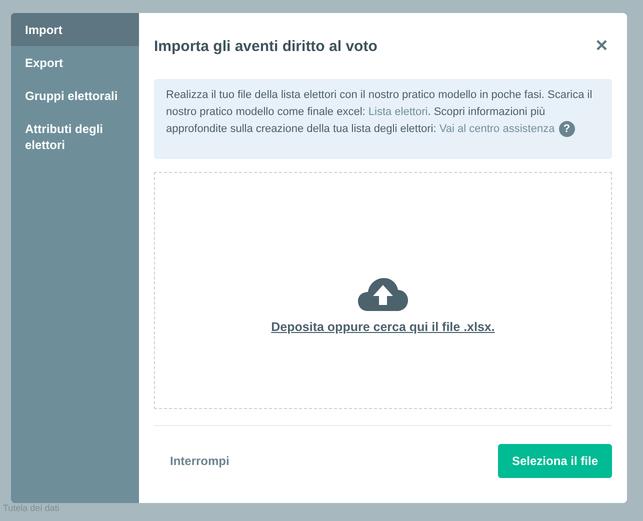 The height and width of the screenshot is (521, 643). Describe the element at coordinates (398, 112) in the screenshot. I see `info-link: Lista elettori` at that location.